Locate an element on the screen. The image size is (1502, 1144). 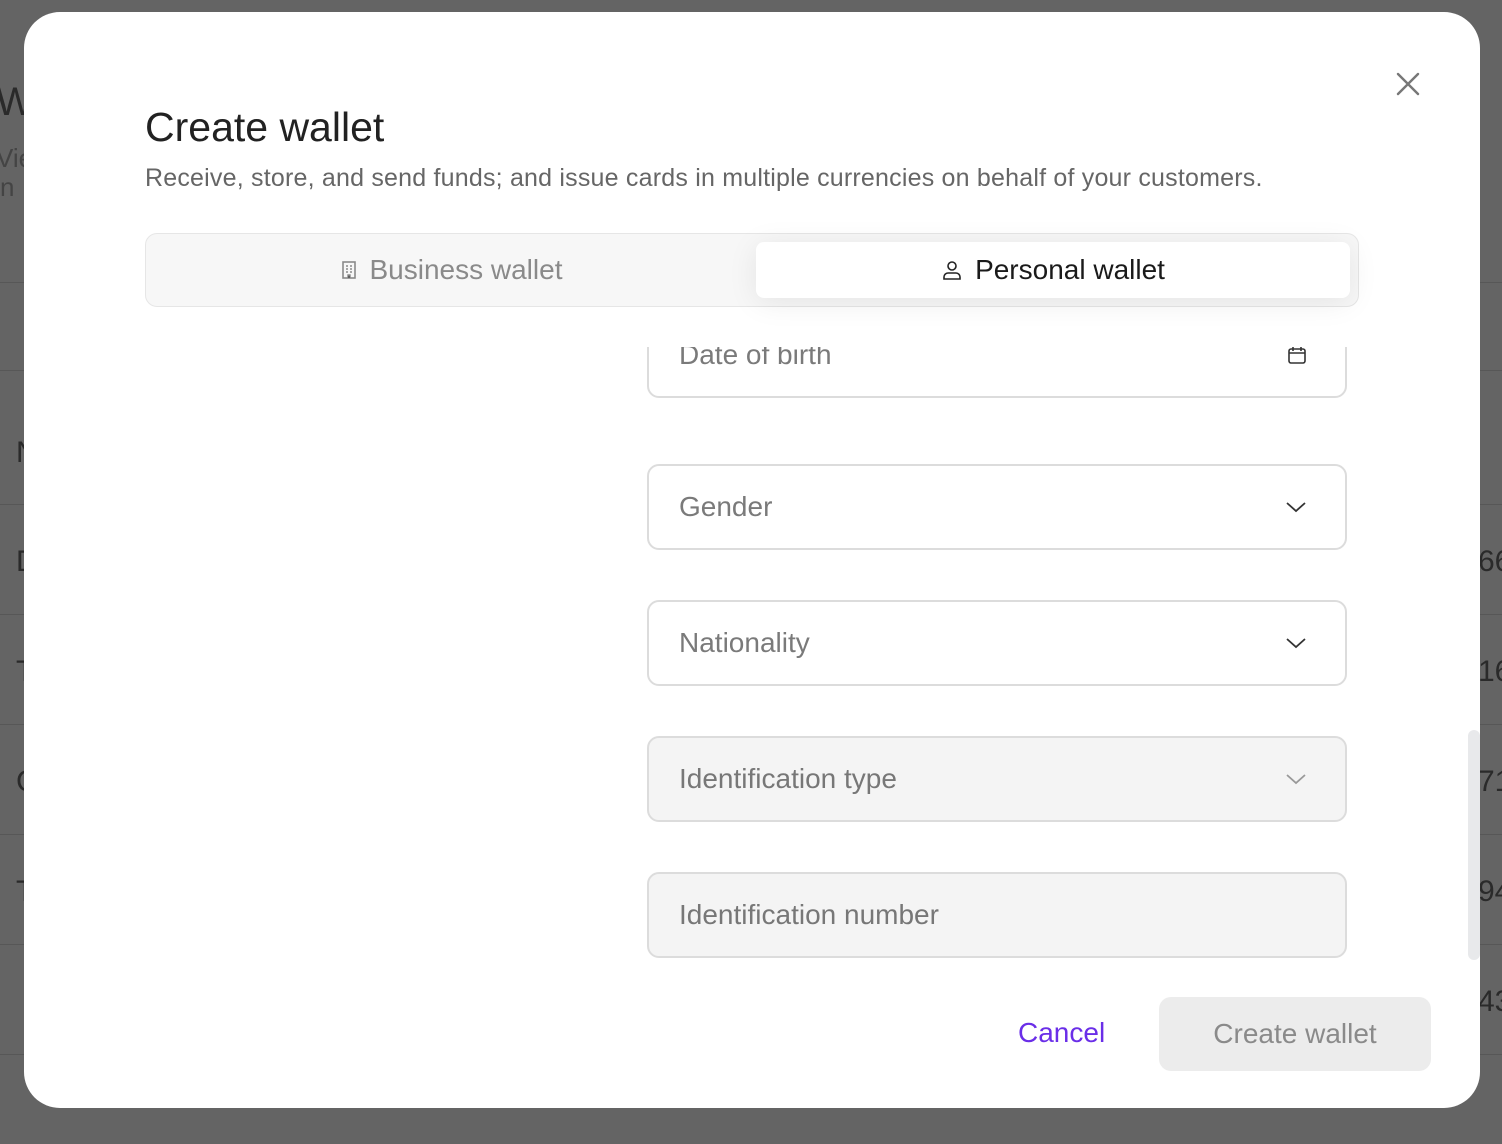
create-wallet-button: Create wallet is located at coordinates (1295, 1034).